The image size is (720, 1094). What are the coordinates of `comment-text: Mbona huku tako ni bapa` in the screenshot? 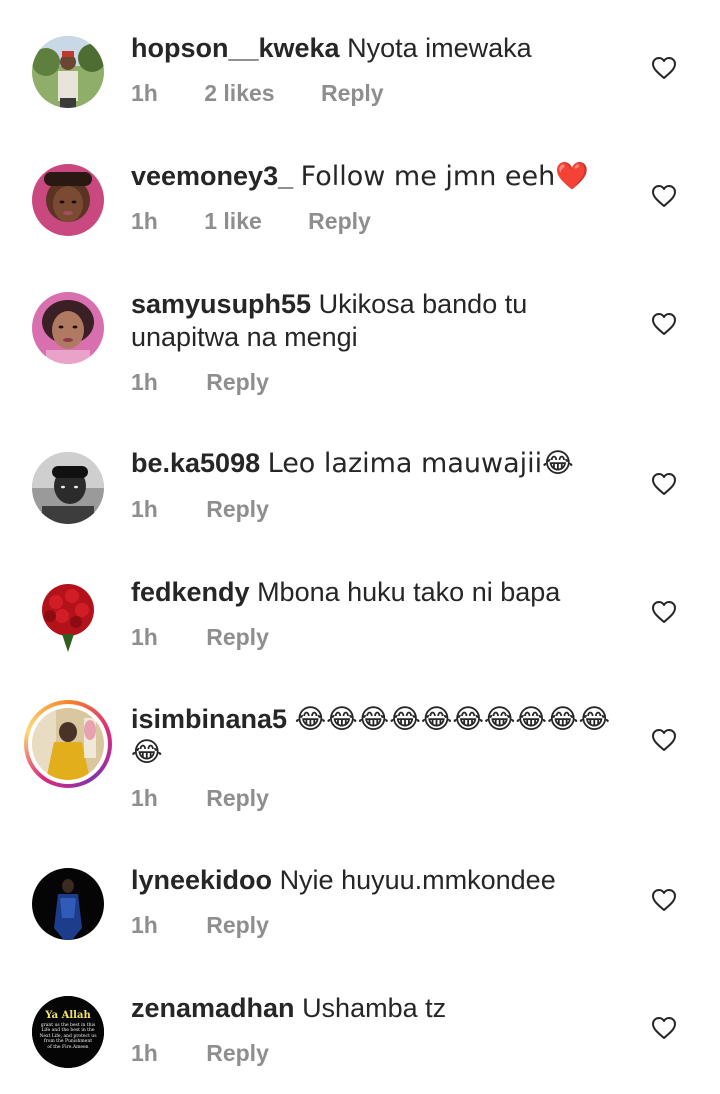 It's located at (409, 592).